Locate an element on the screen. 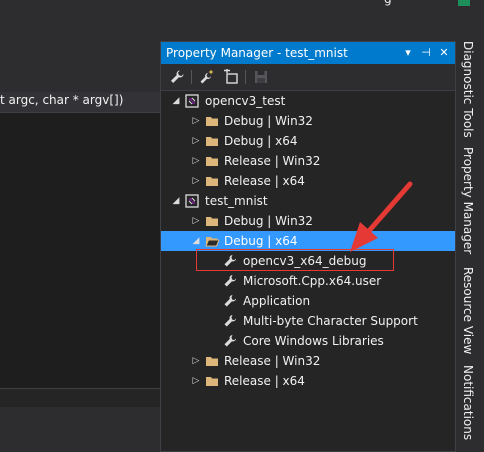 The image size is (484, 452). property-sheet-label: Microsoft.Cpp.x64.user is located at coordinates (312, 281).